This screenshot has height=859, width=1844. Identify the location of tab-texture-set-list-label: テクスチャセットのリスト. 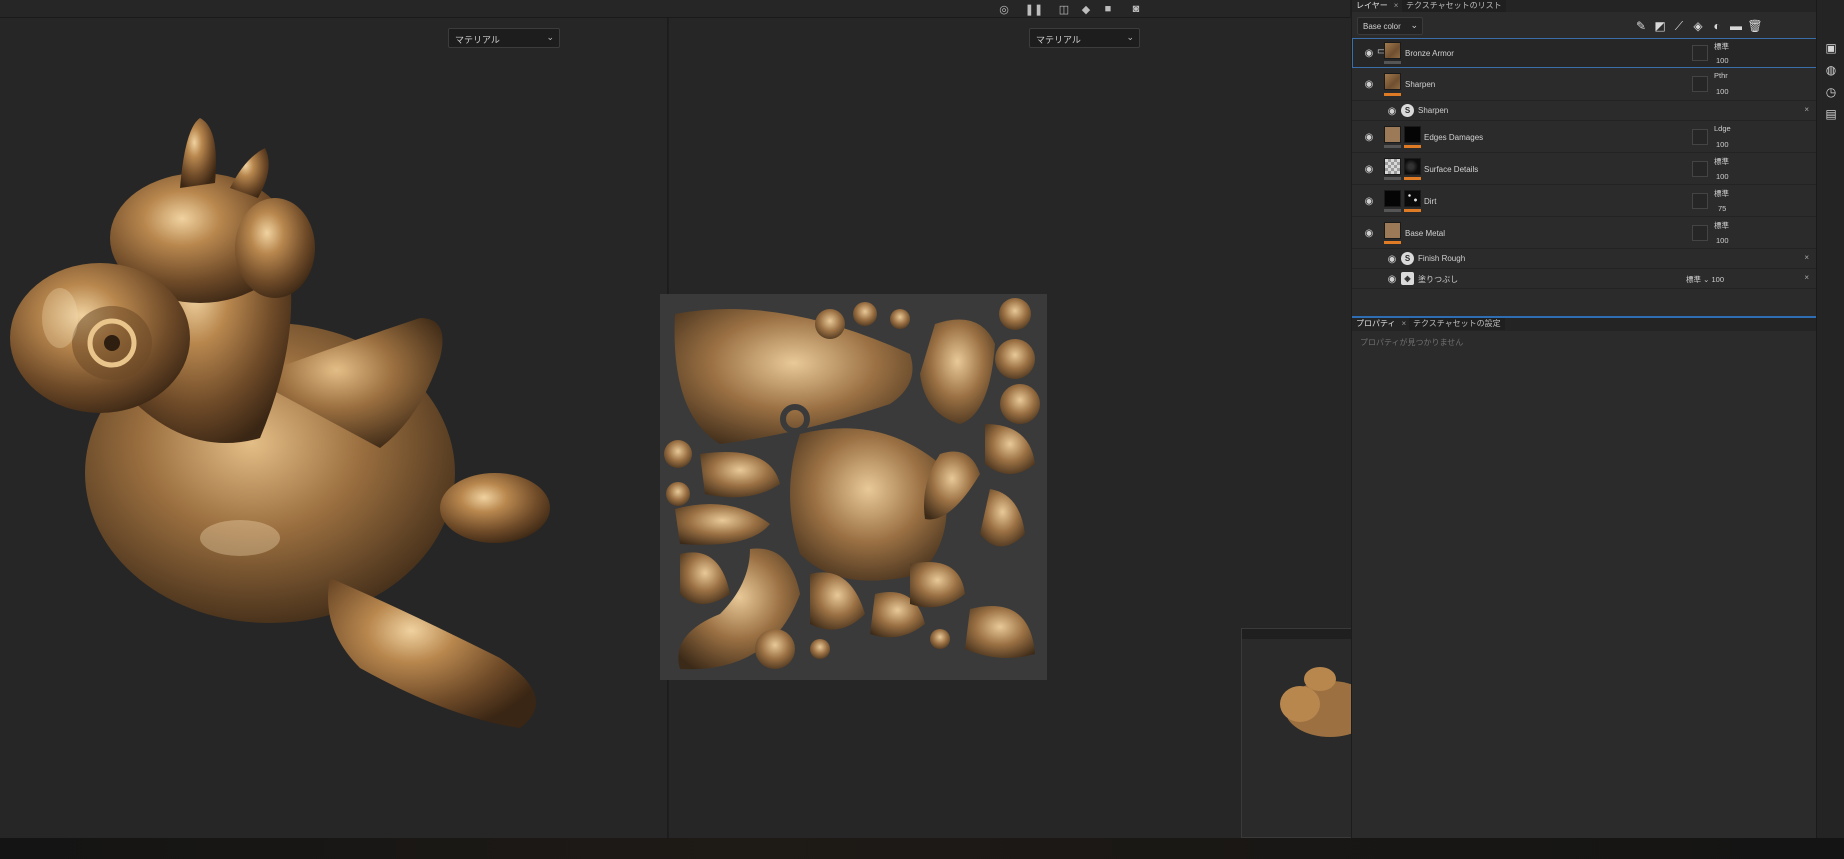
(1454, 5).